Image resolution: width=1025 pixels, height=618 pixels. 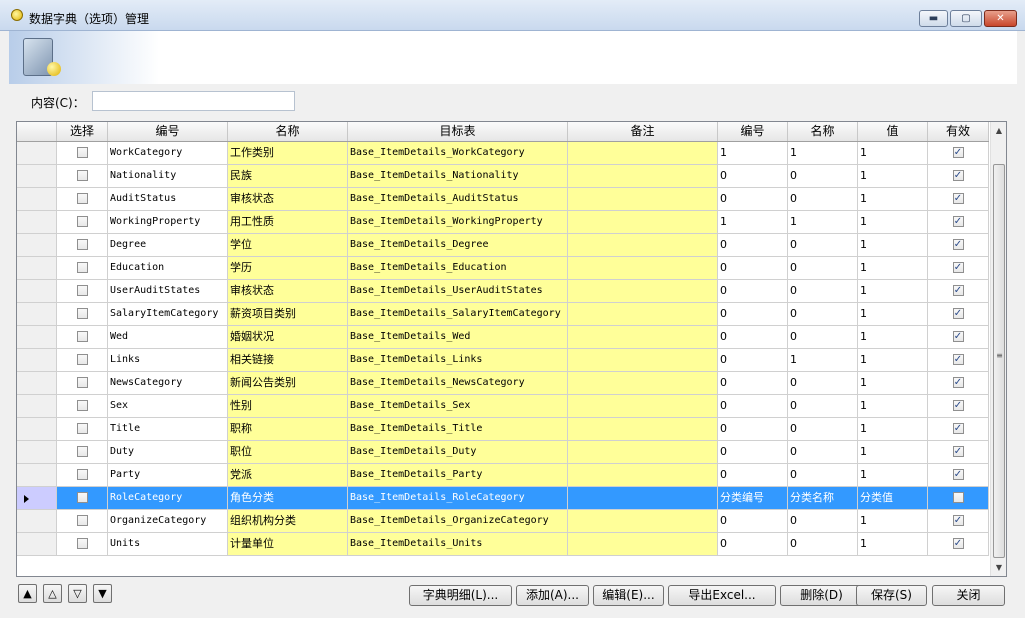 I want to click on code-cell: AuditStatus, so click(x=168, y=199).